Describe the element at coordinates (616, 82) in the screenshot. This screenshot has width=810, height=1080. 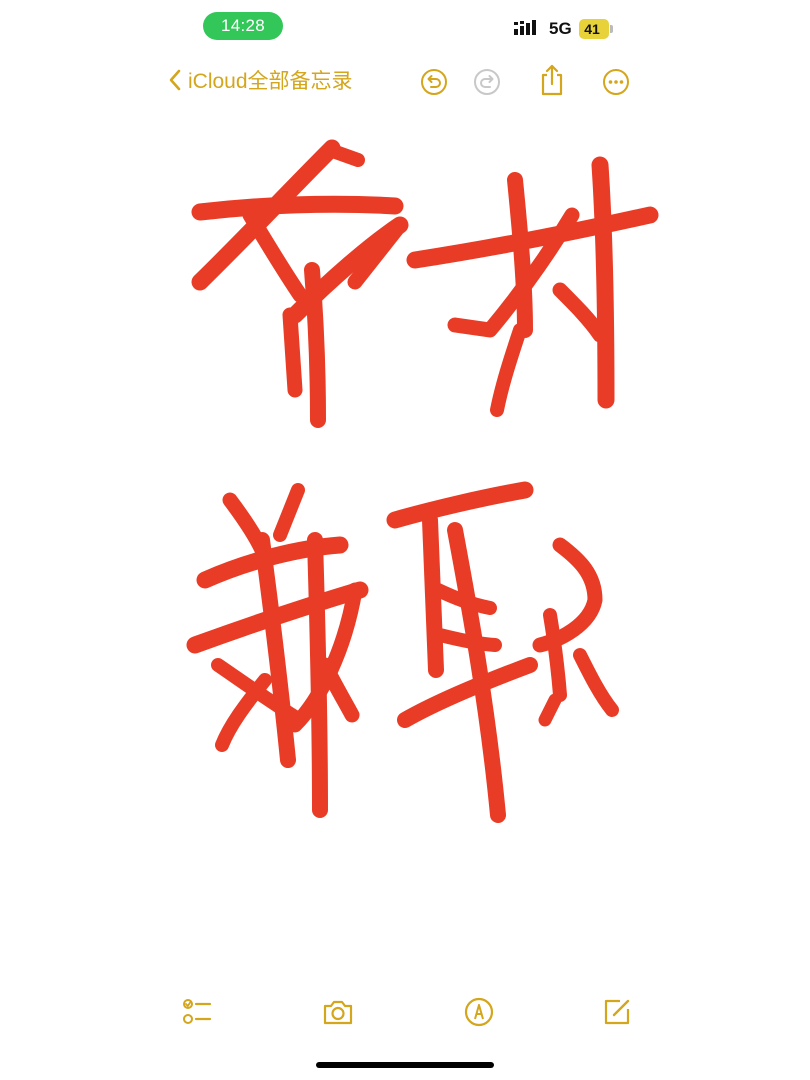
I see `more-icon` at that location.